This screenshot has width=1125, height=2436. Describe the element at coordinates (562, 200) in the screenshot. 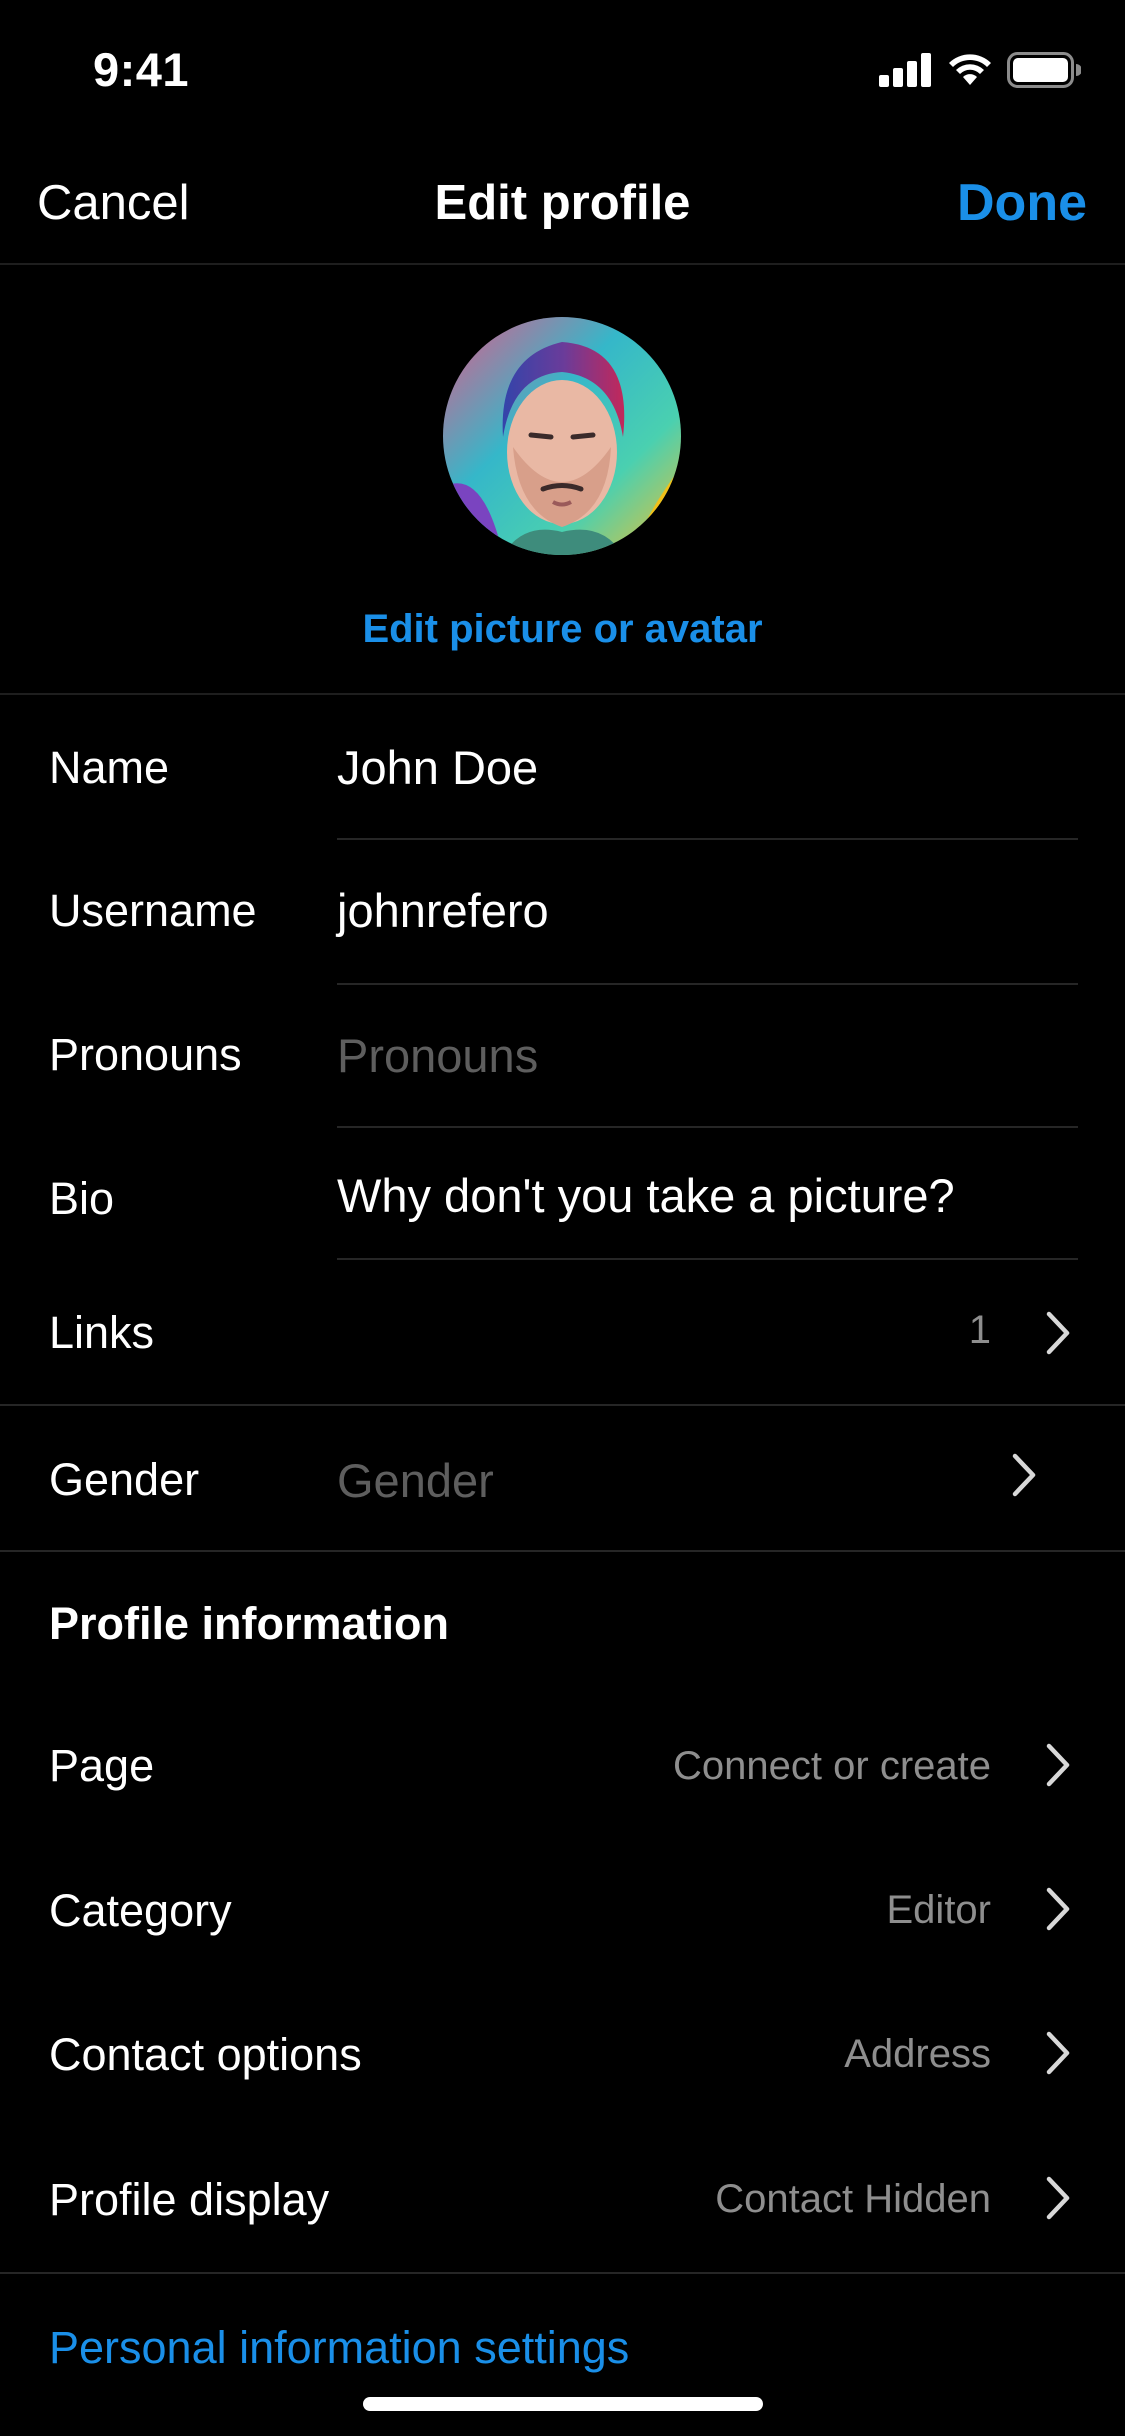

I see `navigation-bar: Cancel Edit profile Done` at that location.